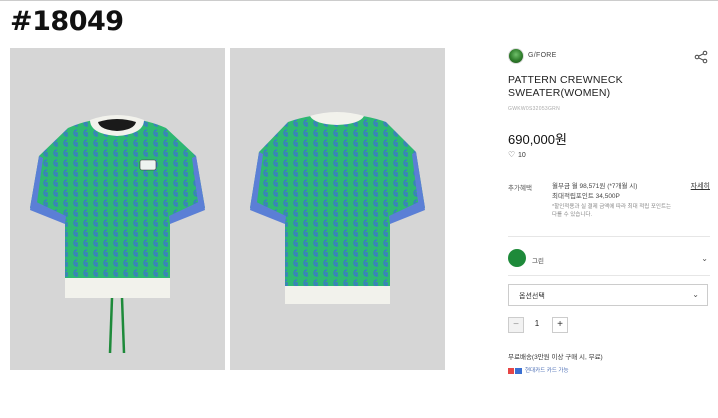 The width and height of the screenshot is (718, 418). Describe the element at coordinates (560, 325) in the screenshot. I see `quantity-increase-button: +` at that location.